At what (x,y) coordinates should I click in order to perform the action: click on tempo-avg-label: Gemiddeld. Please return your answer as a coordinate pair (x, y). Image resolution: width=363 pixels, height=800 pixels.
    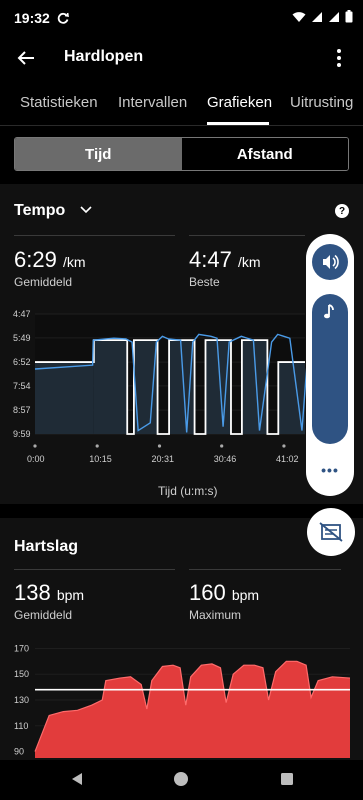
    Looking at the image, I should click on (43, 282).